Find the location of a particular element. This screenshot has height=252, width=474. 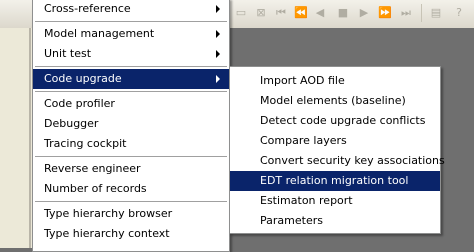

menu-item-label: Compare layers is located at coordinates (303, 140).